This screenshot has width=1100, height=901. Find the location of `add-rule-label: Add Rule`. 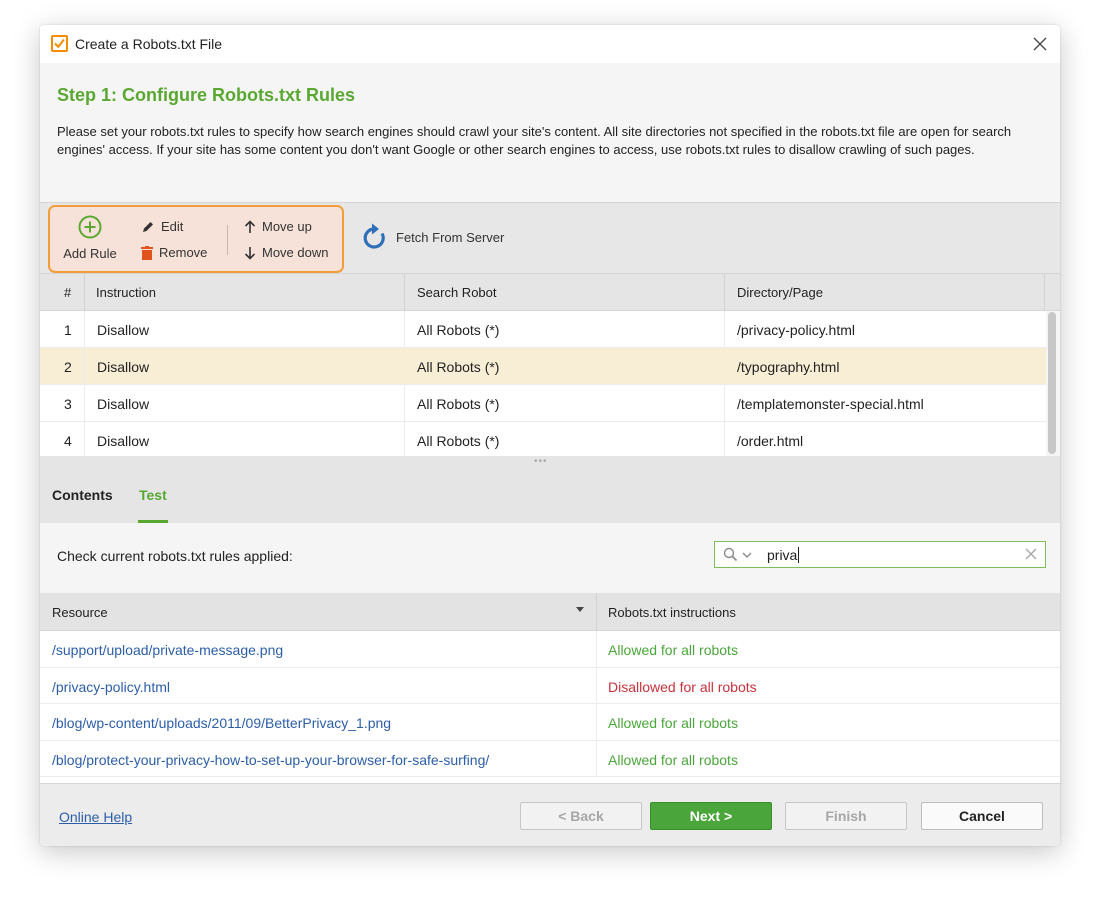

add-rule-label: Add Rule is located at coordinates (90, 253).